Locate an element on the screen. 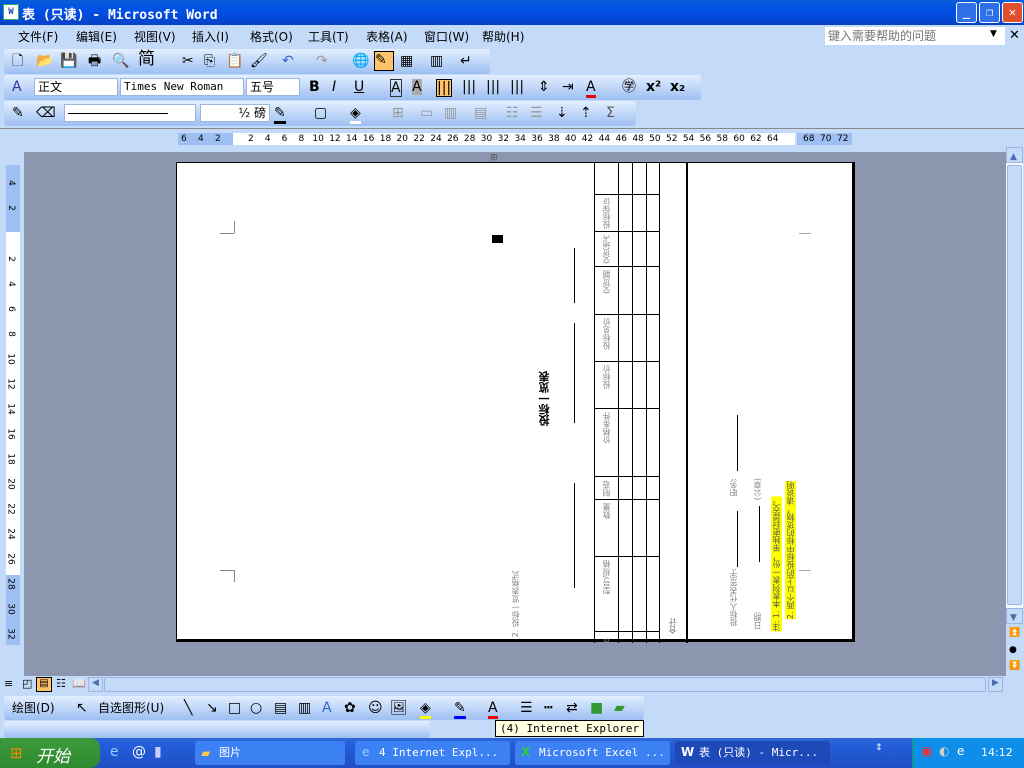 The image size is (1024, 768). next-page-icon: ⏬ is located at coordinates (1014, 666).